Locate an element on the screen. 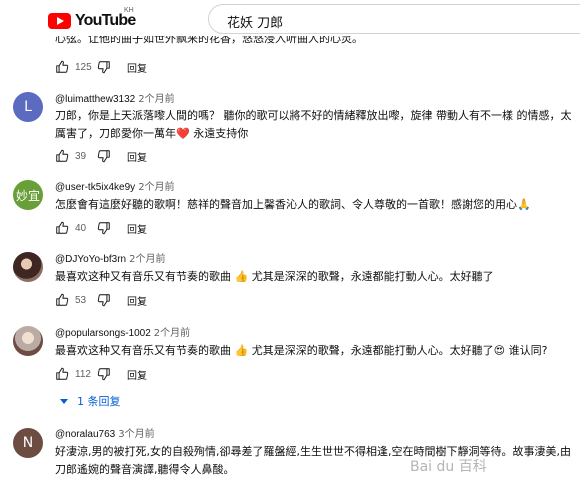 This screenshot has height=483, width=580. like-count: 112 is located at coordinates (83, 374).